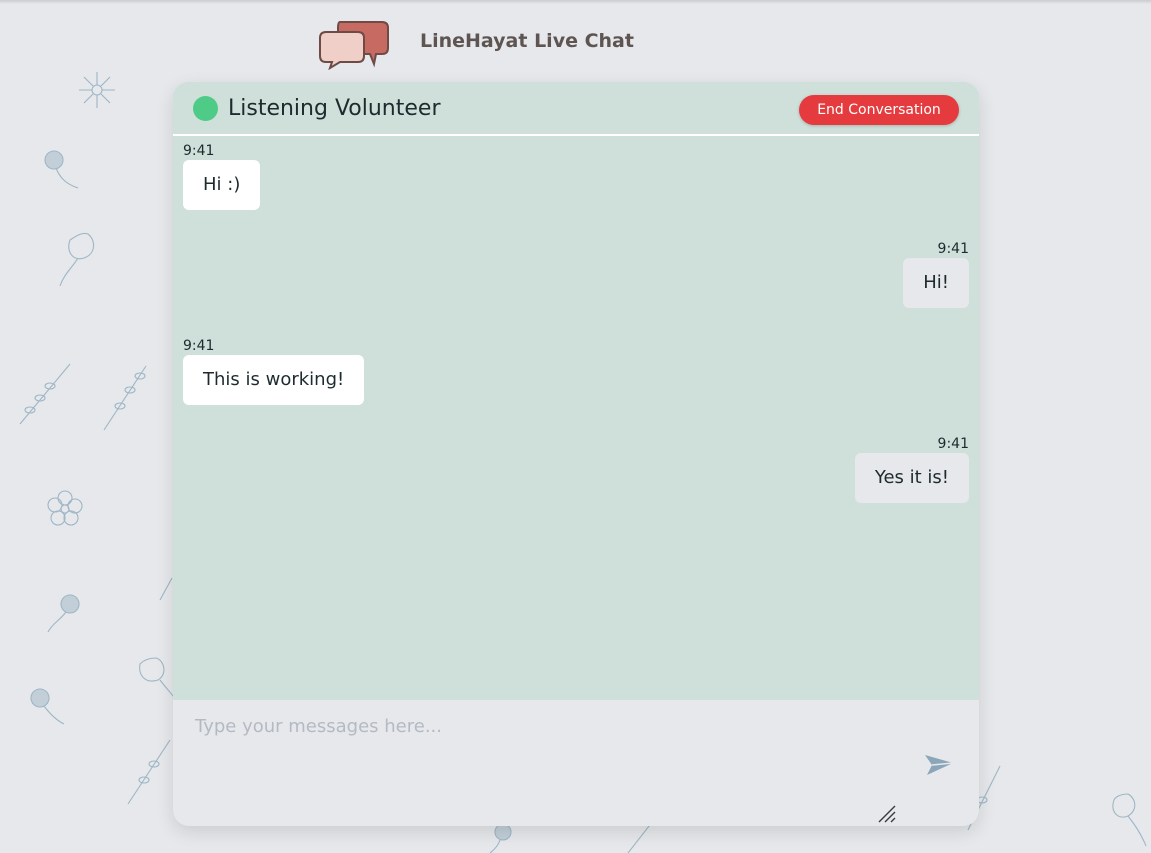 Image resolution: width=1151 pixels, height=853 pixels. What do you see at coordinates (879, 110) in the screenshot?
I see `end-conversation-button: End Conversation` at bounding box center [879, 110].